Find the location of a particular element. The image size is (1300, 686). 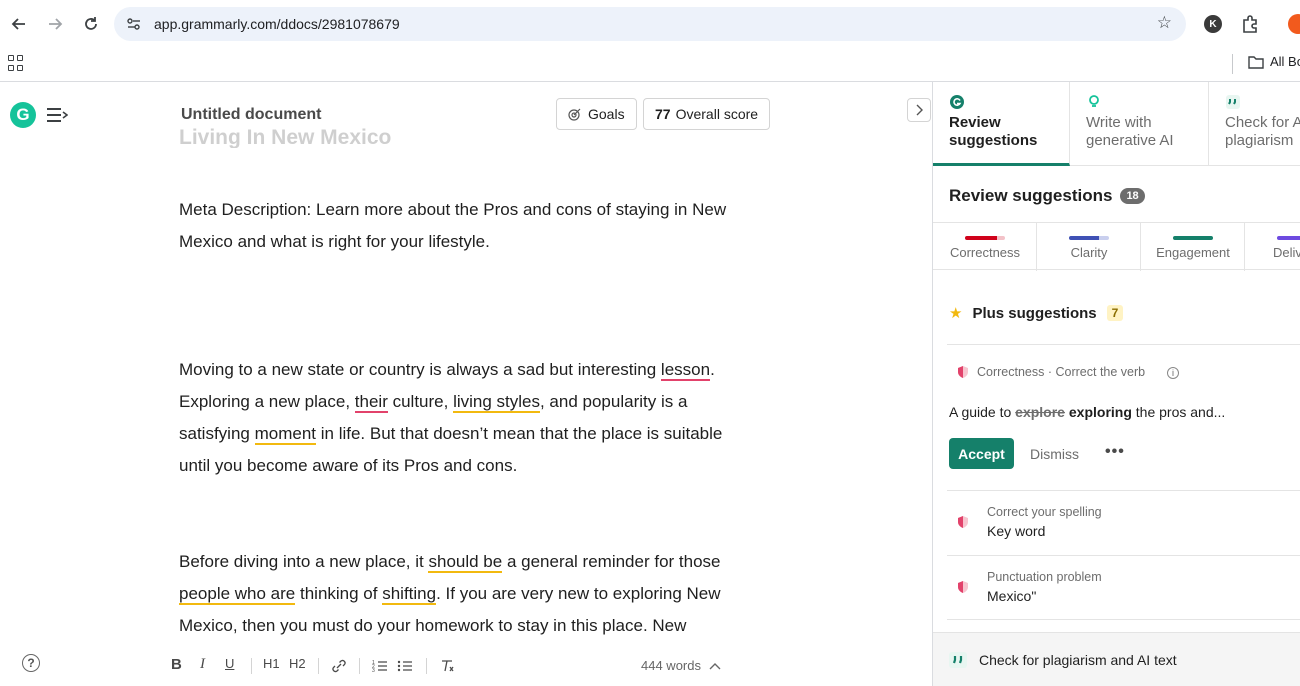

browser-toolbar: app.grammarly.com/ddocs/2981078679 ☆ K is located at coordinates (650, 24).